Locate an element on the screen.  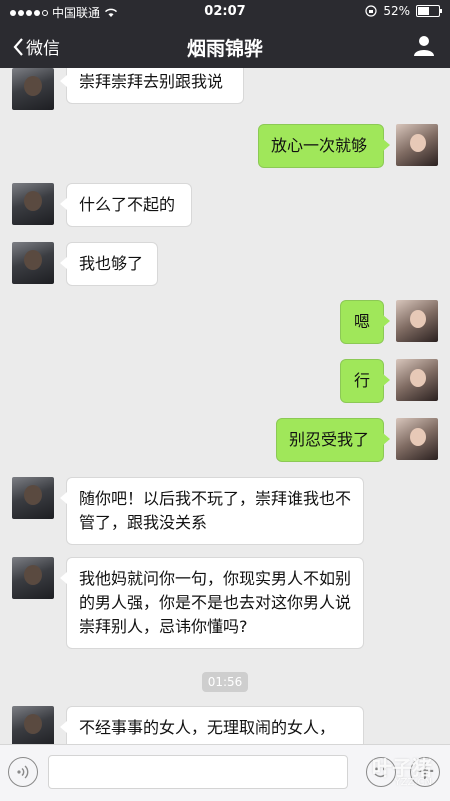
voice-icon is located at coordinates (23, 772).